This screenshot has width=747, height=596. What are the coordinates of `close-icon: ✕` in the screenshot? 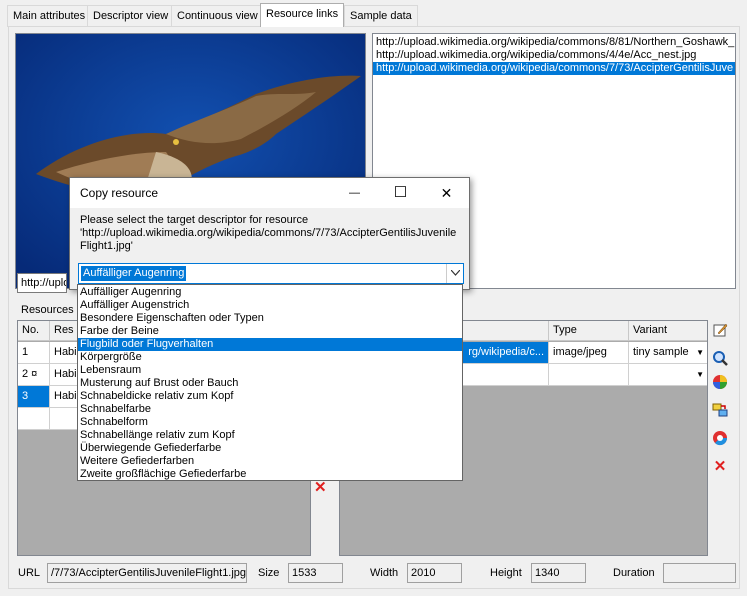 It's located at (446, 193).